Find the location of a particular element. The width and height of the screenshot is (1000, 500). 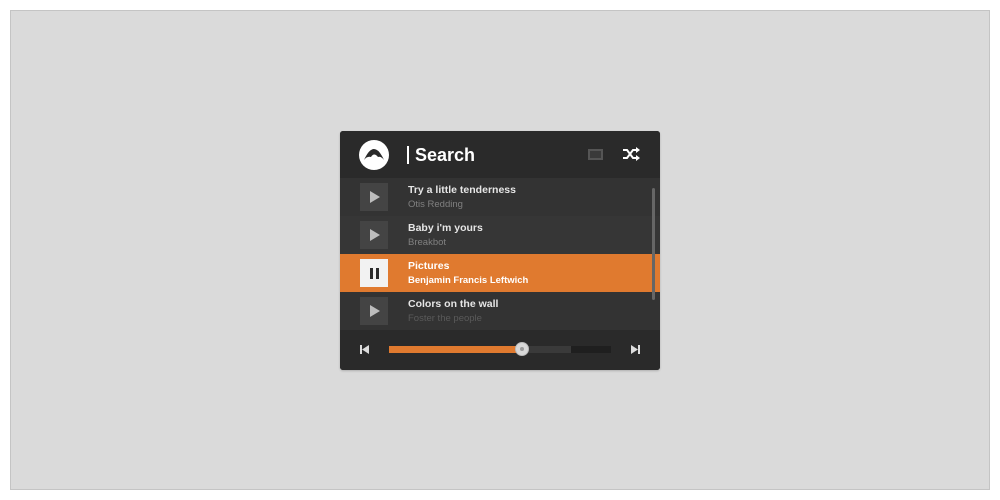

artist-name: Otis Redding is located at coordinates (435, 204).